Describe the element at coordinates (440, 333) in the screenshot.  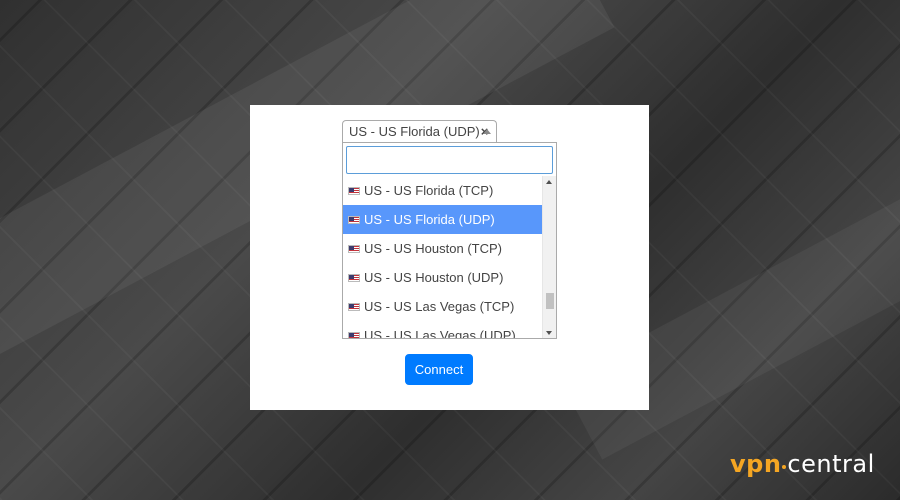
I see `option-label: US - US Las Vegas (UDP)` at that location.